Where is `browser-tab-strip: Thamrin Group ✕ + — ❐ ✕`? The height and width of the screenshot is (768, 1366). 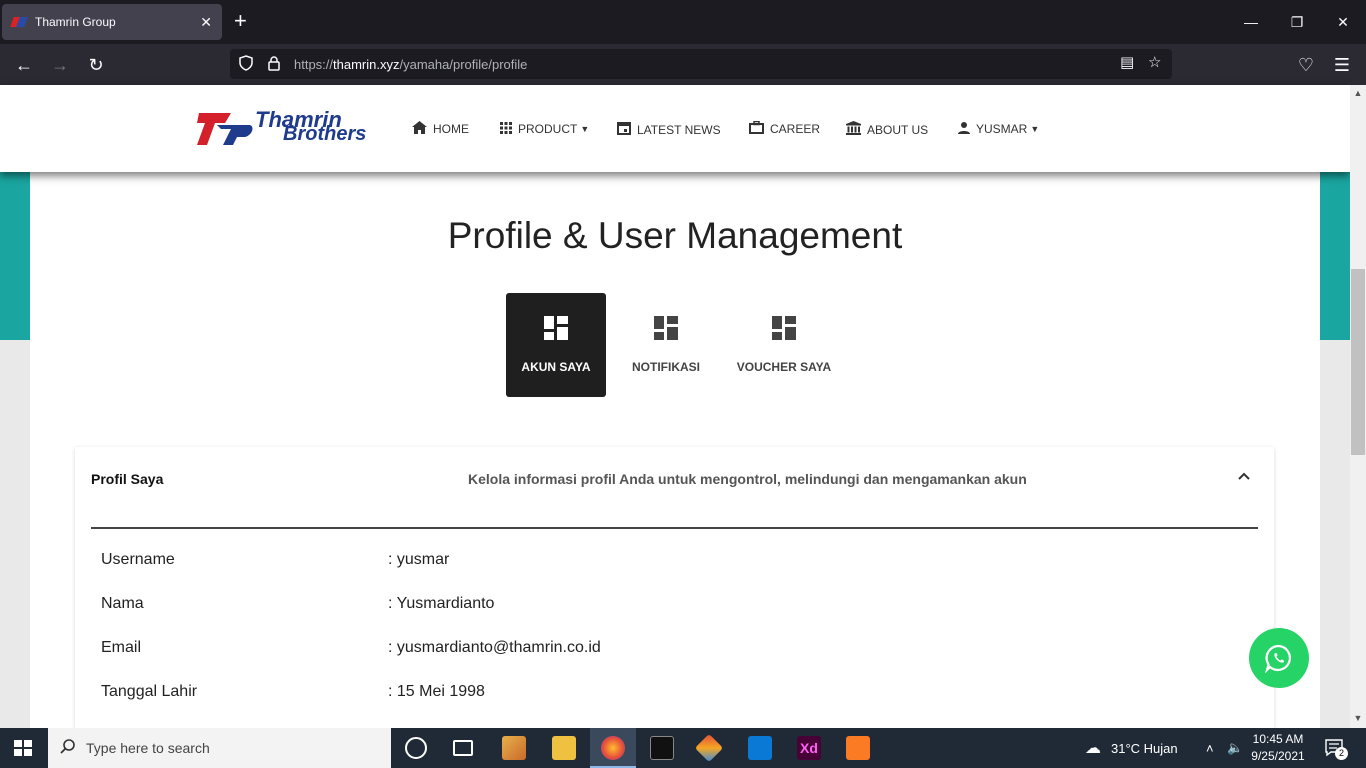
browser-tab-strip: Thamrin Group ✕ + — ❐ ✕ is located at coordinates (683, 22).